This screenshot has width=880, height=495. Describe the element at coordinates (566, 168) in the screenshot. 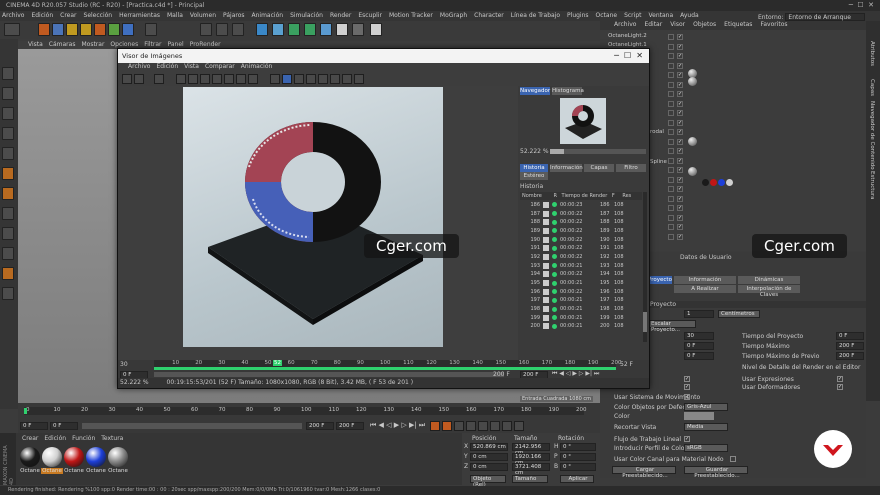

I see `tab-informacion-viewer: Información` at that location.